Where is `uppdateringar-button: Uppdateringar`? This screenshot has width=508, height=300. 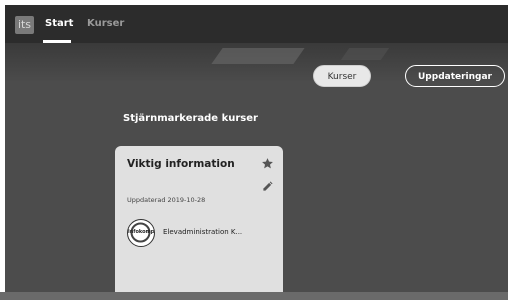 uppdateringar-button: Uppdateringar is located at coordinates (455, 76).